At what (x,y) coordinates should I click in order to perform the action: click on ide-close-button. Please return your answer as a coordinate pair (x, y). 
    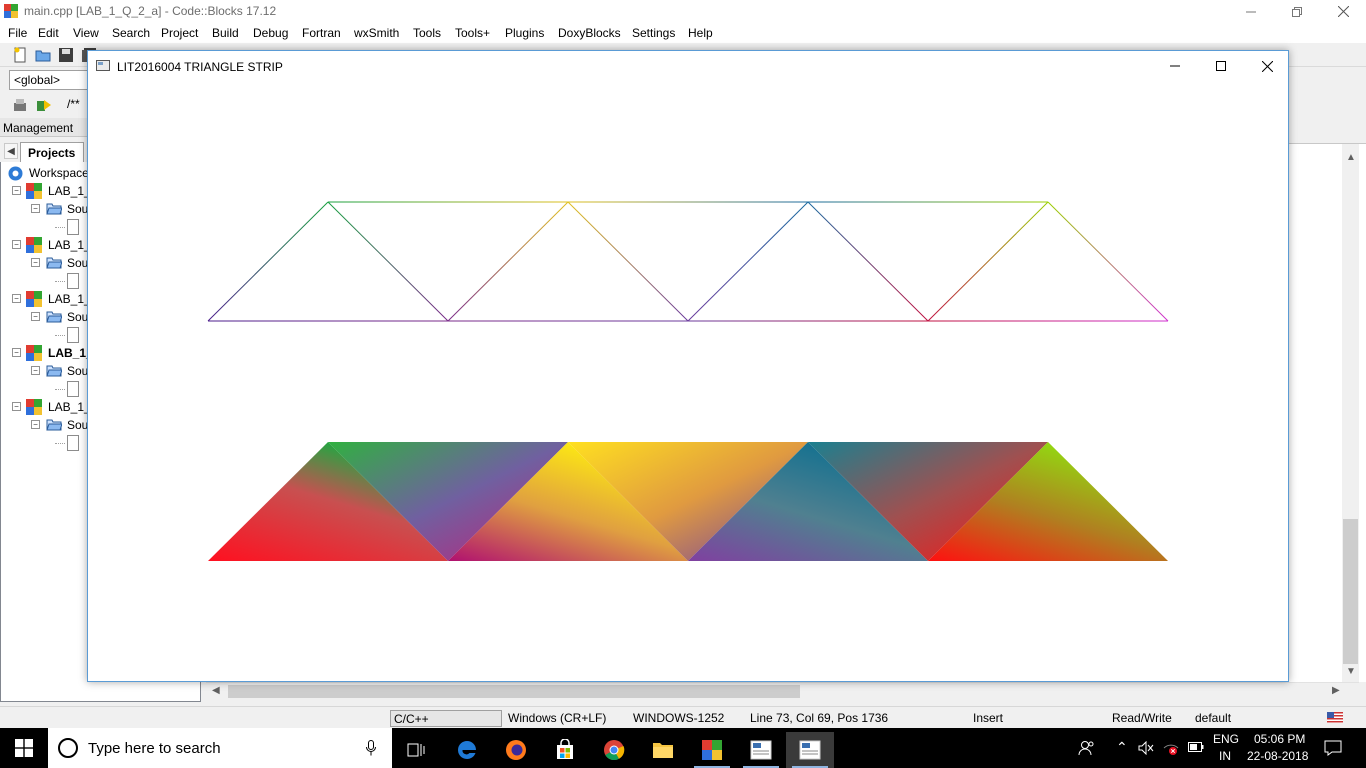
    Looking at the image, I should click on (1343, 11).